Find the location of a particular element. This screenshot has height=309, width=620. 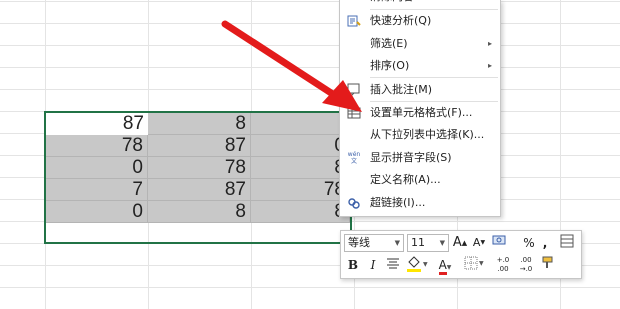

font-color-icon: A is located at coordinates (442, 267).